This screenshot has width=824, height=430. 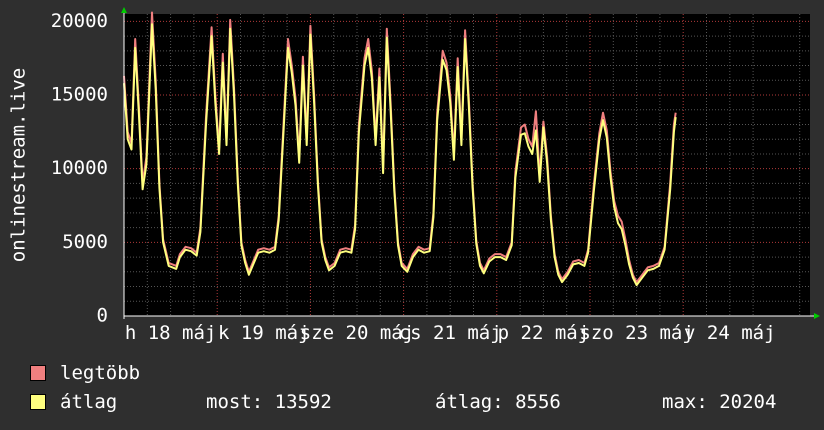 What do you see at coordinates (100, 373) in the screenshot?
I see `legend-label-max: legtöbb` at bounding box center [100, 373].